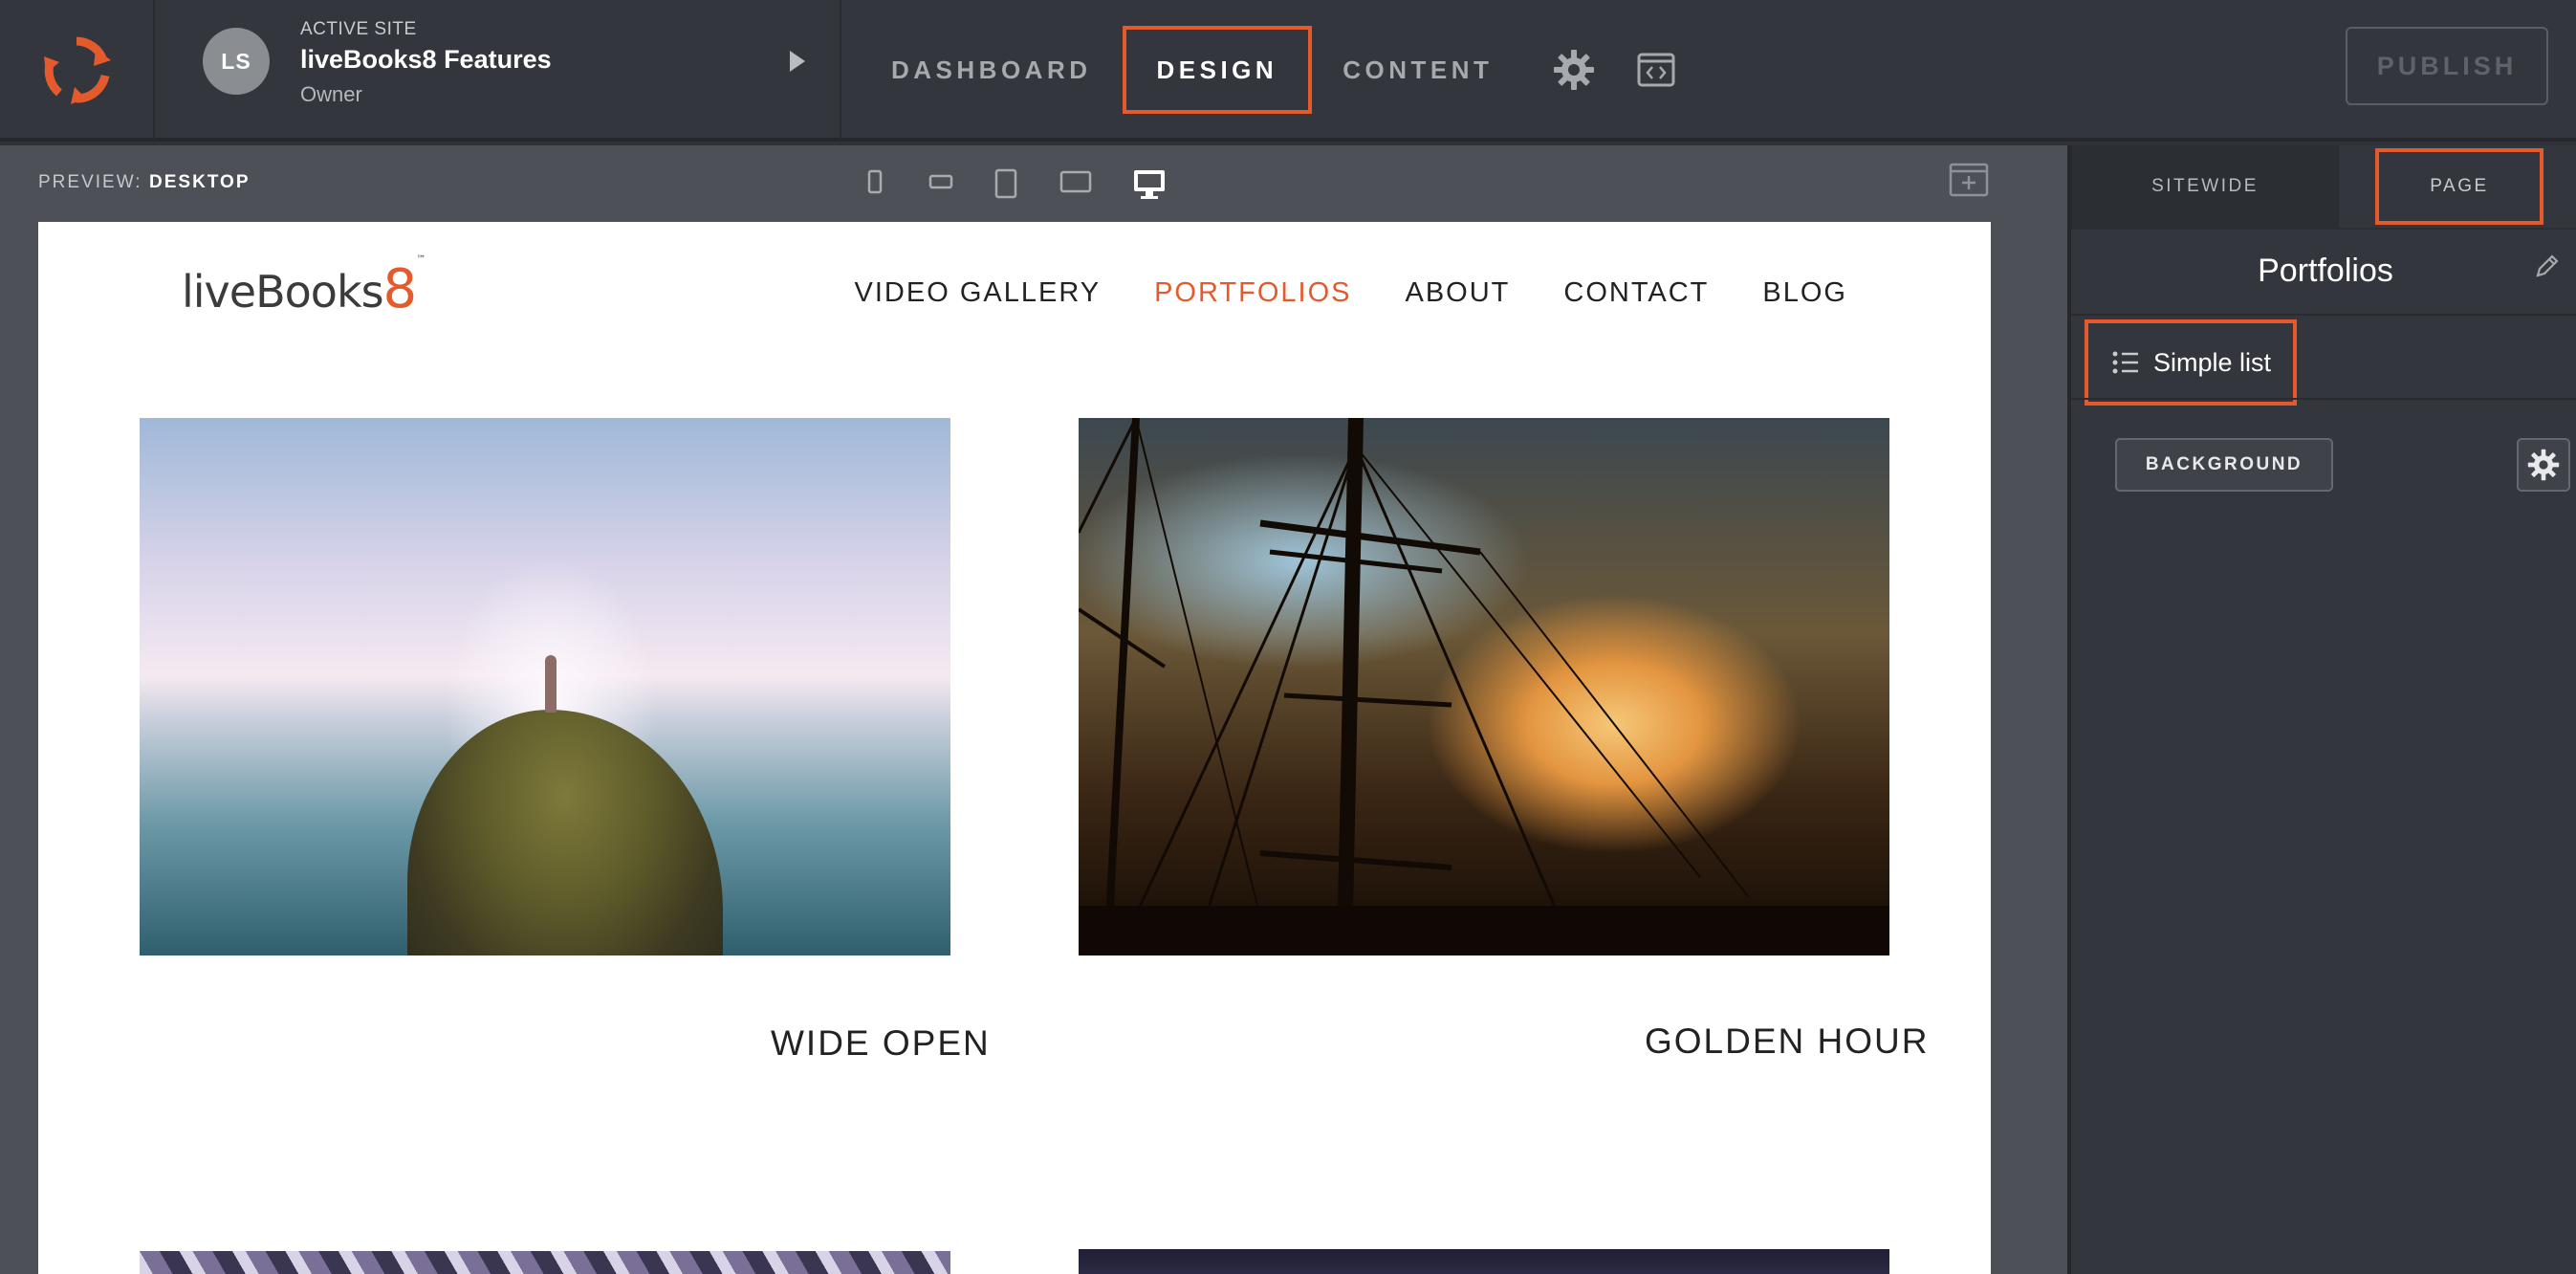 The height and width of the screenshot is (1274, 2576). What do you see at coordinates (1252, 293) in the screenshot?
I see `site-nav-portfolios: PORTFOLIOS` at bounding box center [1252, 293].